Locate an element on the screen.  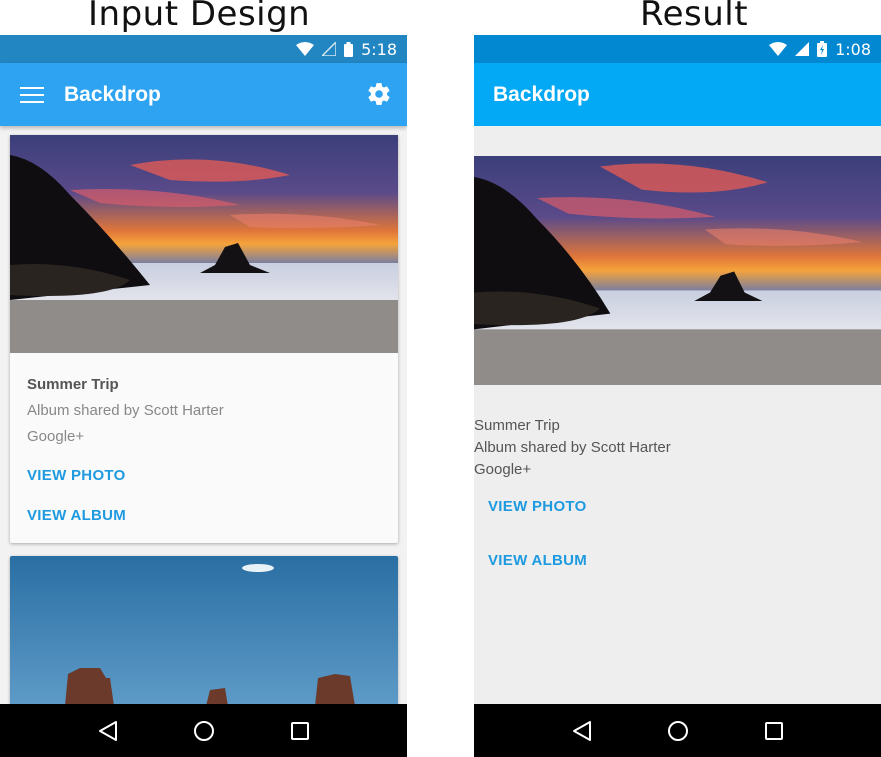
status-time: 5:18 is located at coordinates (379, 49).